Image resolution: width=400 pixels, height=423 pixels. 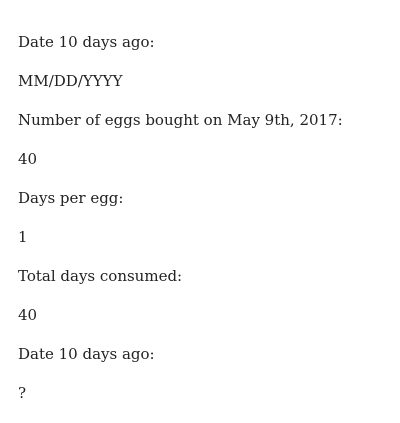 What do you see at coordinates (28, 159) in the screenshot?
I see `eggs-bought-value: 40` at bounding box center [28, 159].